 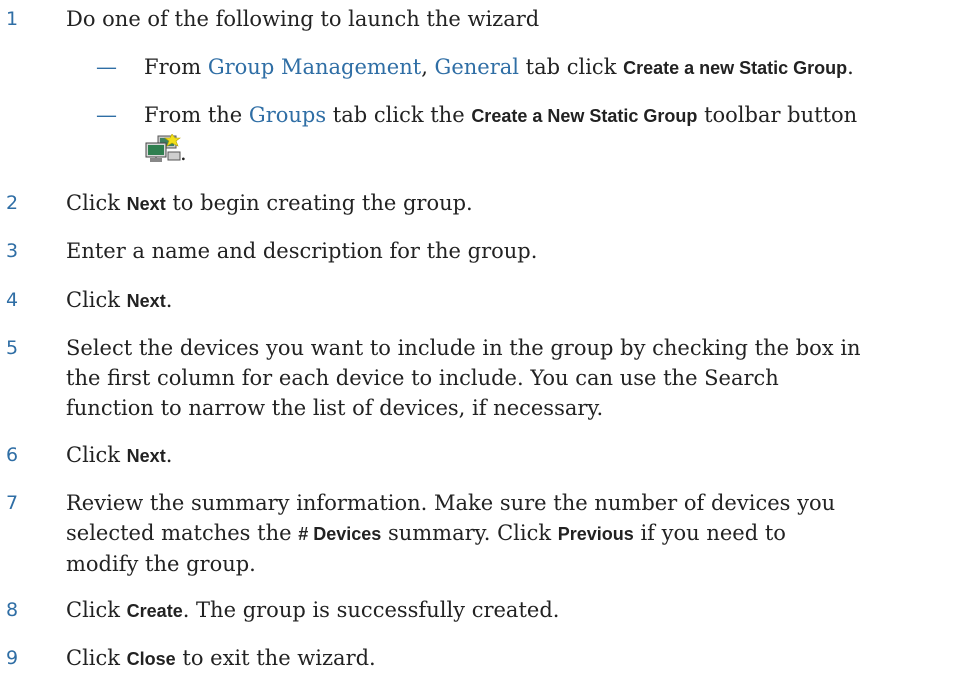 What do you see at coordinates (12, 503) in the screenshot?
I see `step-number: 7` at bounding box center [12, 503].